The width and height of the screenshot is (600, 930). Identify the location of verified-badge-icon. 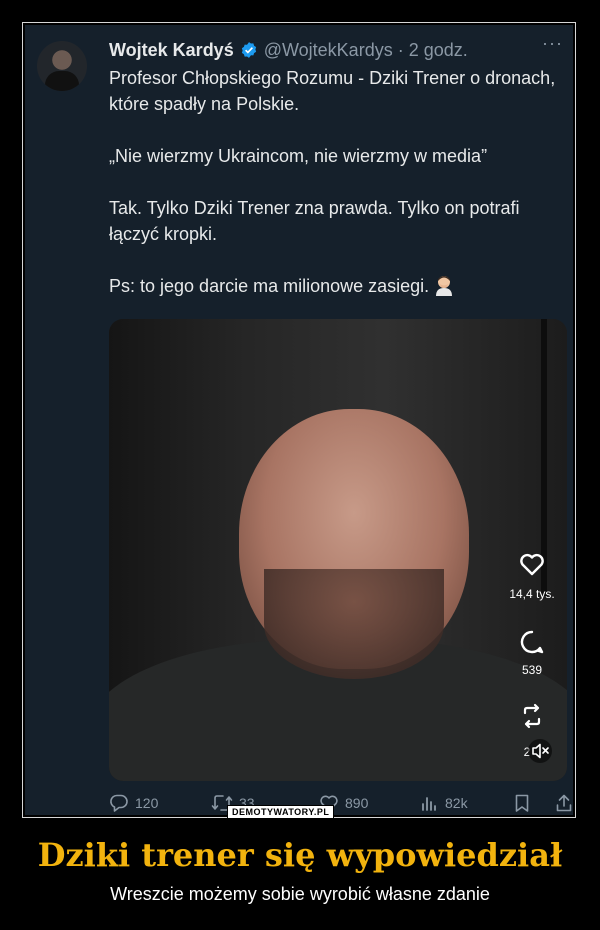
(248, 50).